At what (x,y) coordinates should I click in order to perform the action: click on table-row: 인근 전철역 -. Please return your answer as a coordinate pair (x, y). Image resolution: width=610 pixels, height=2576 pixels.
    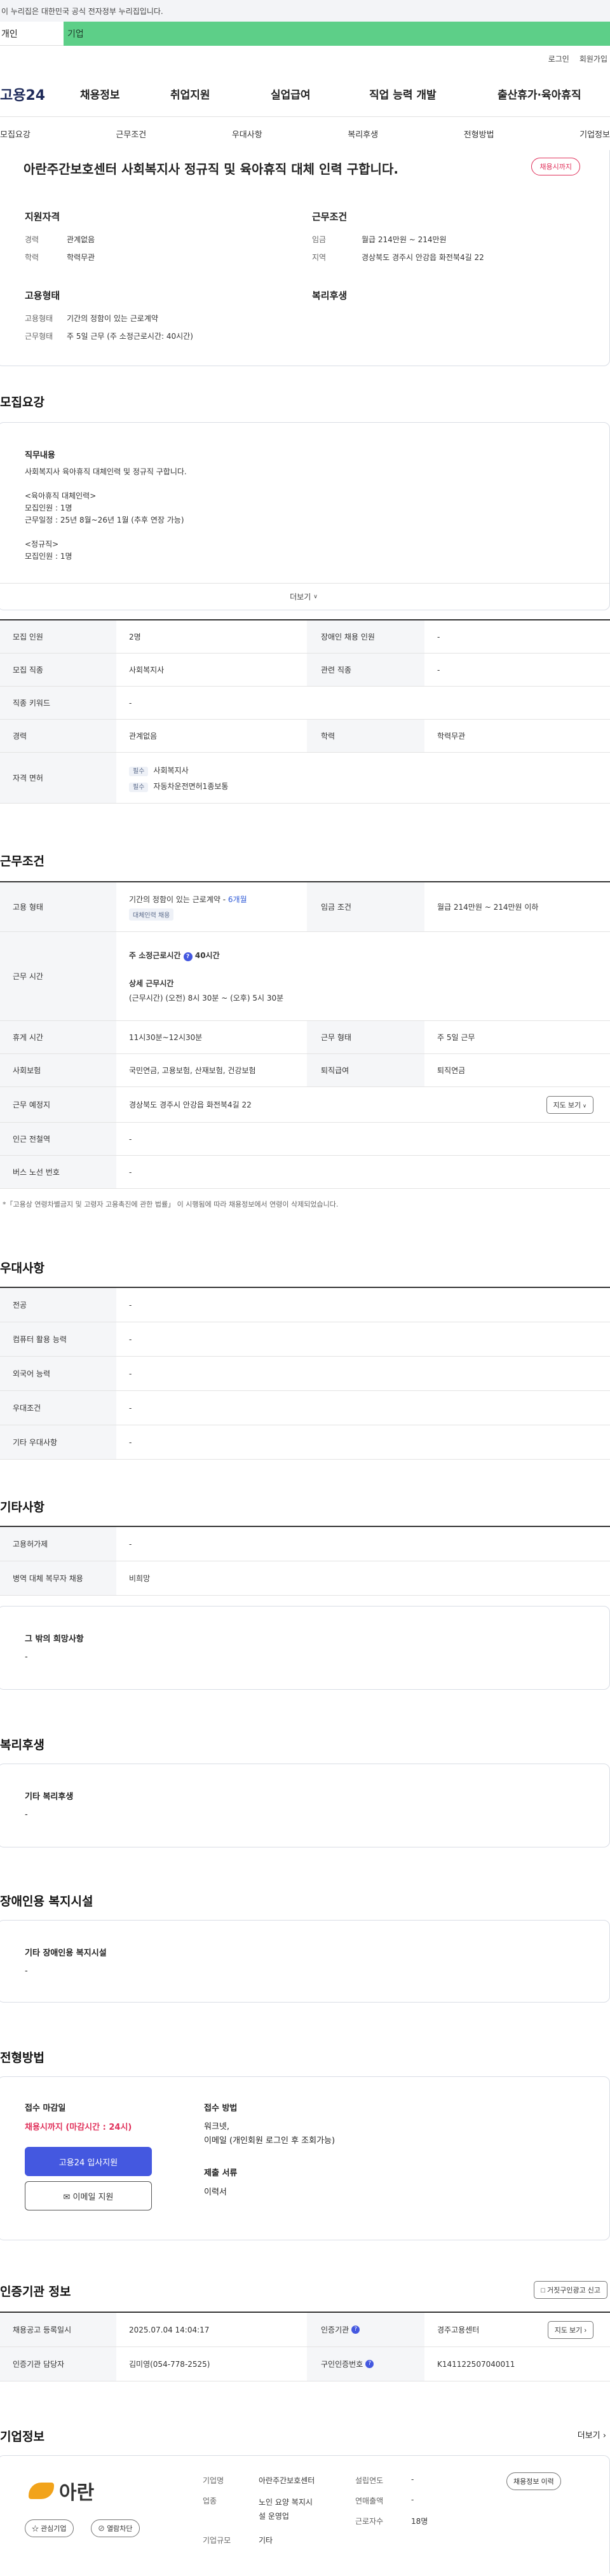
    Looking at the image, I should click on (305, 1139).